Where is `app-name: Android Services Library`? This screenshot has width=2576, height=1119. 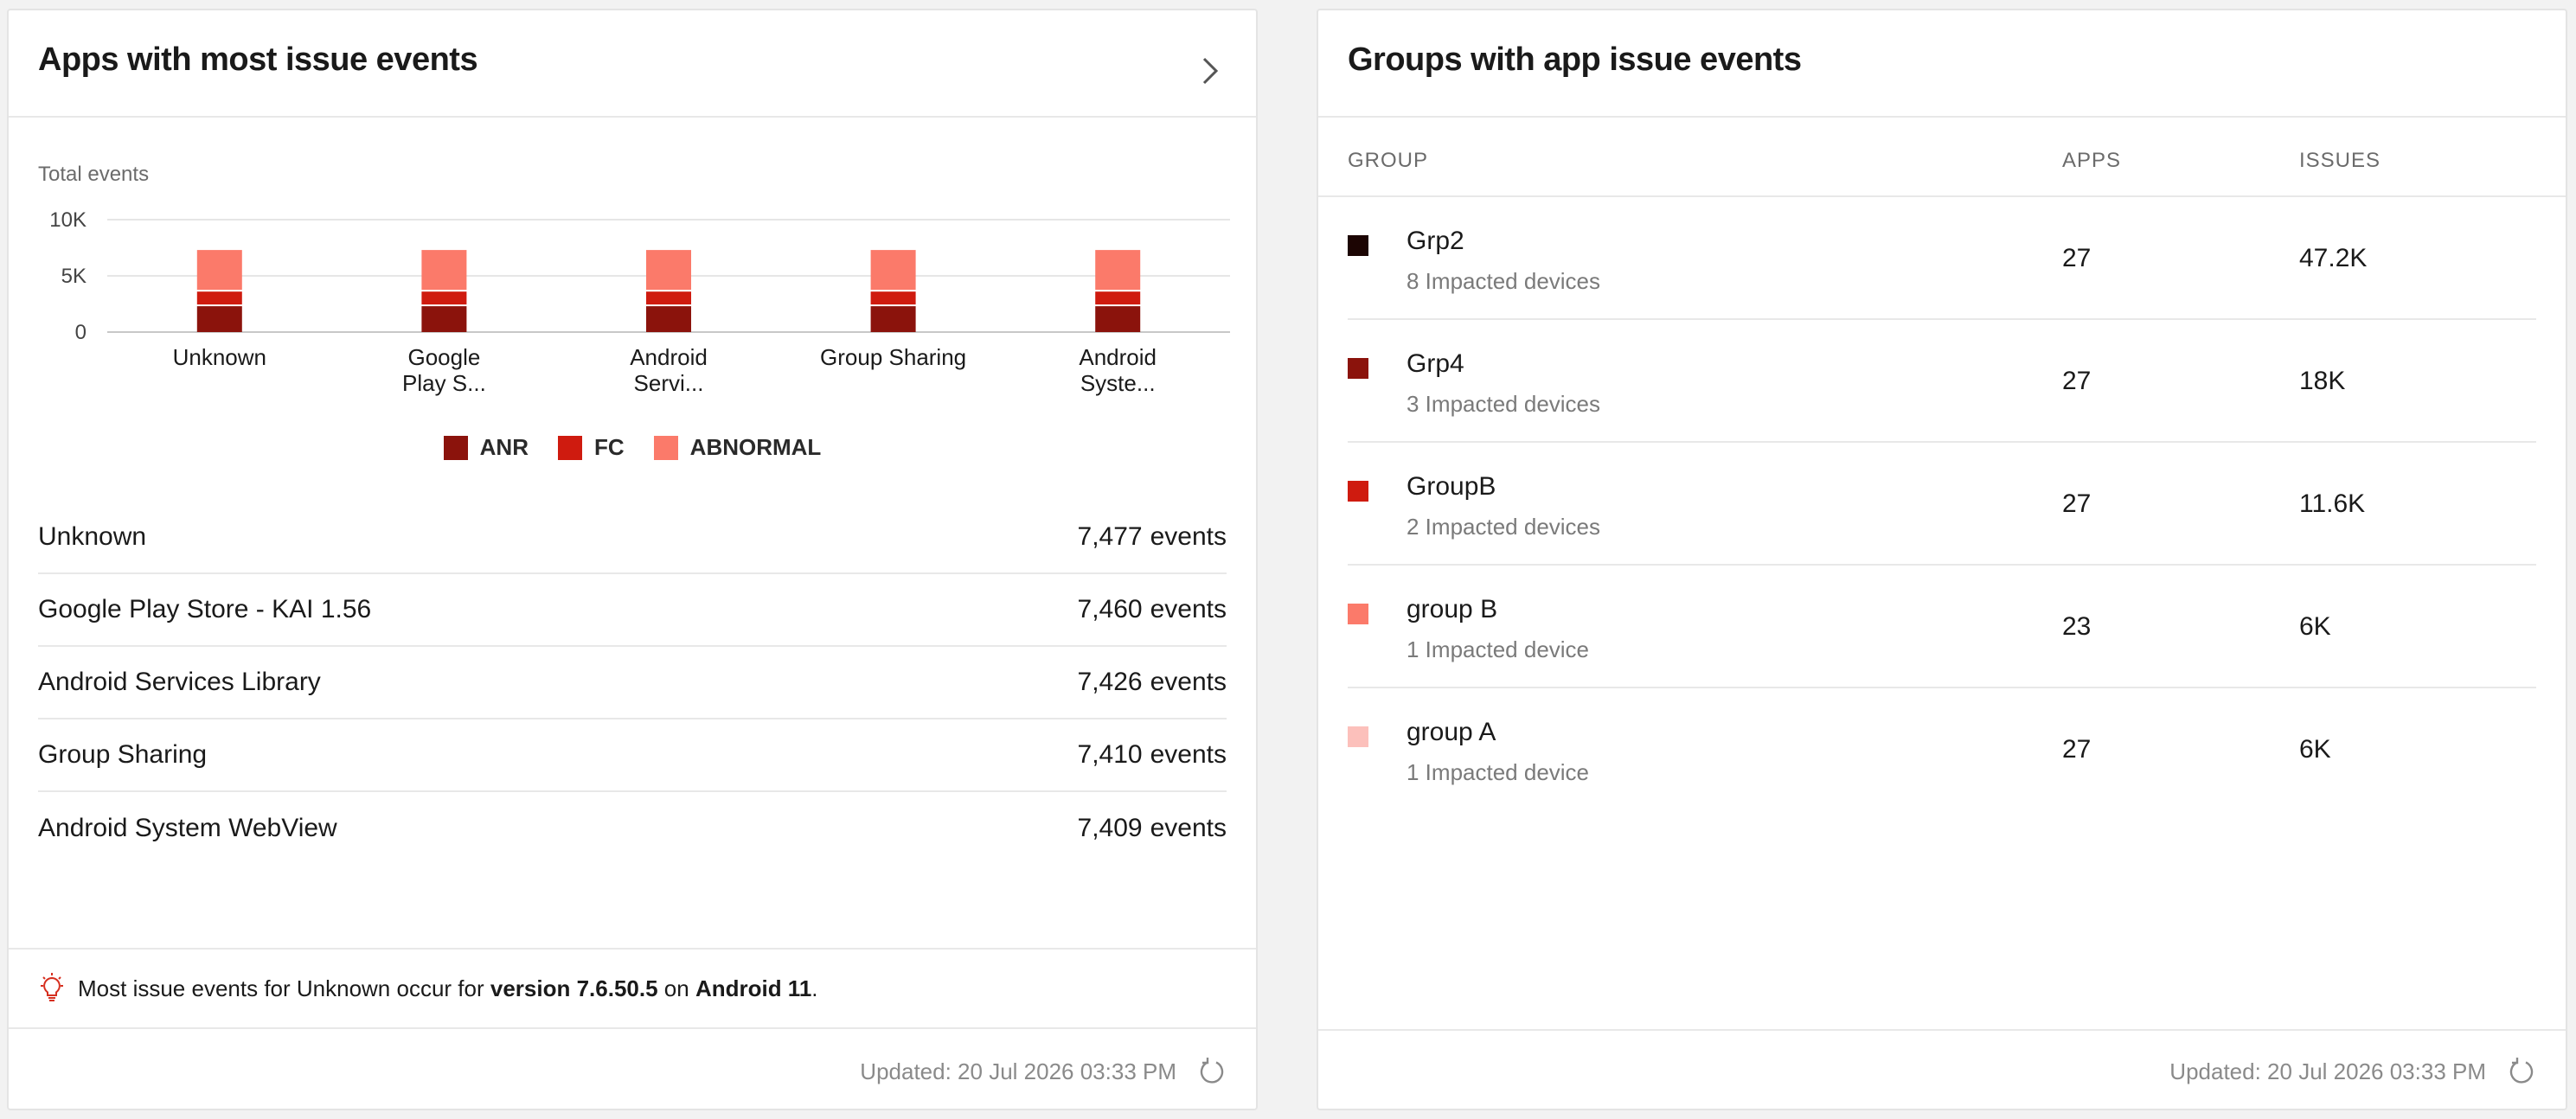
app-name: Android Services Library is located at coordinates (179, 682).